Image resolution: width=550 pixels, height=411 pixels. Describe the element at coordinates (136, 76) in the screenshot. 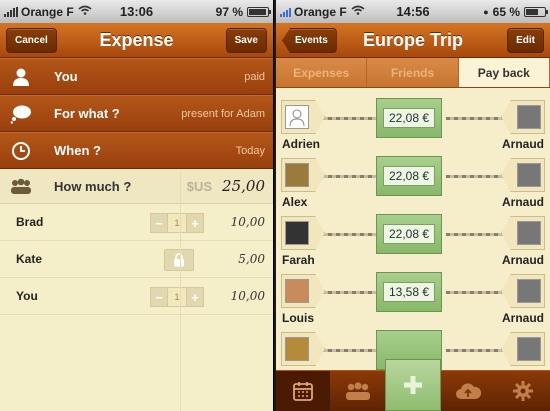

I see `payer-row: You paid` at that location.